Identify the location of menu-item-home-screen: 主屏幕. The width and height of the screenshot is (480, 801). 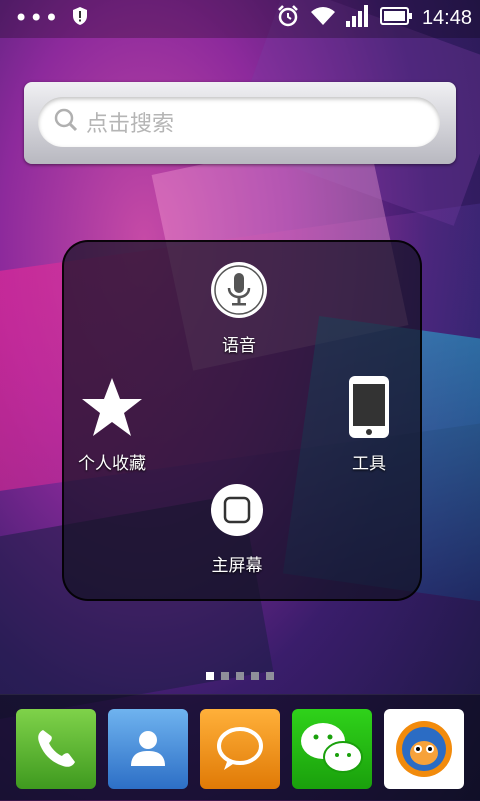
(237, 529).